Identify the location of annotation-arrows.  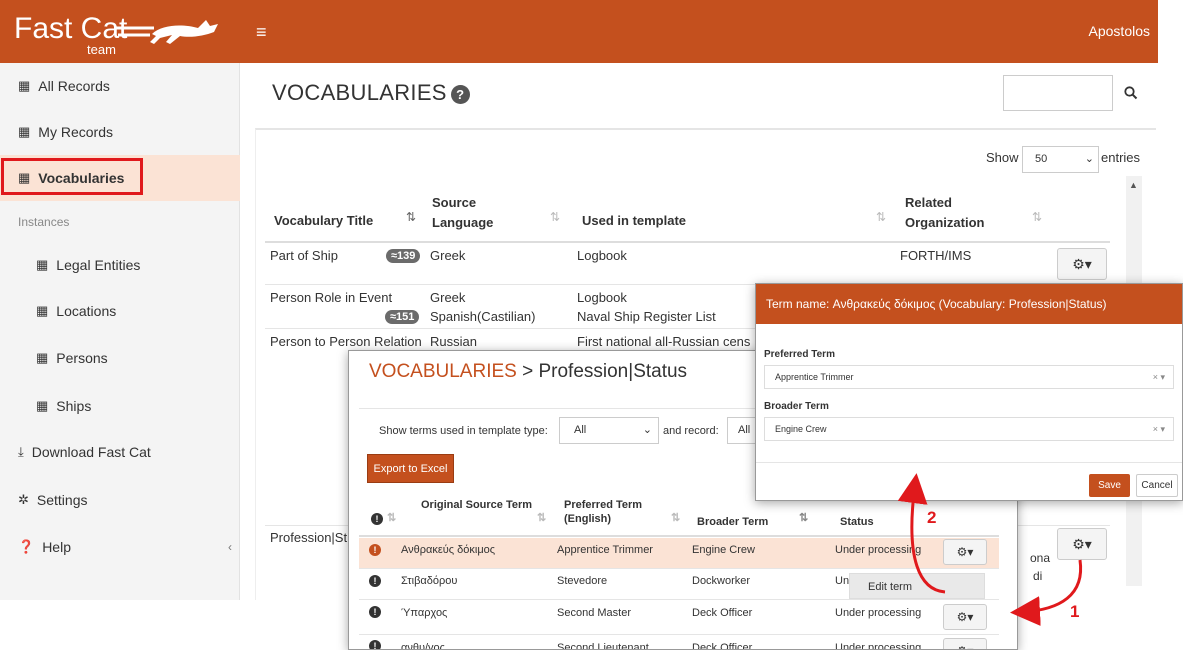
(990, 550).